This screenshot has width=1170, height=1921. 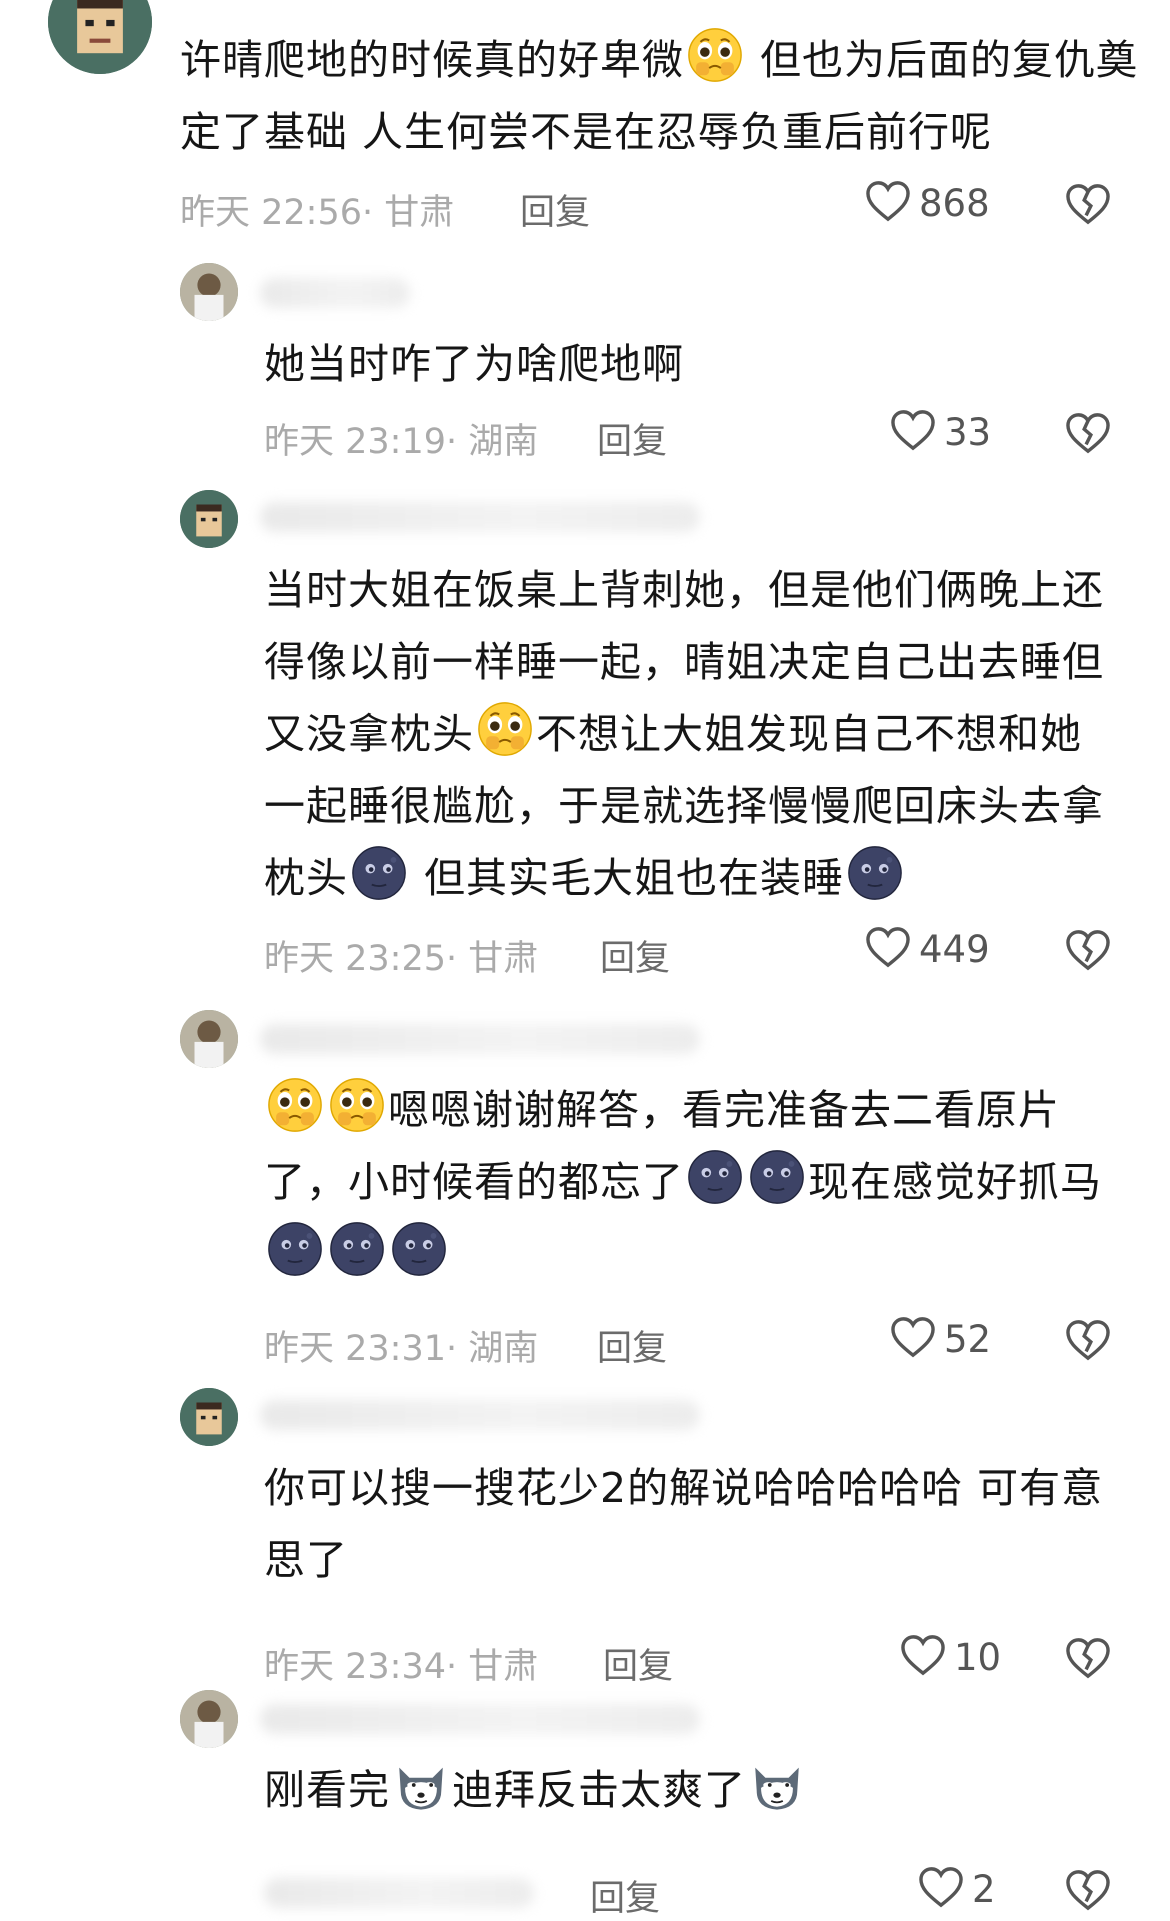 I want to click on like-count: 868, so click(x=954, y=203).